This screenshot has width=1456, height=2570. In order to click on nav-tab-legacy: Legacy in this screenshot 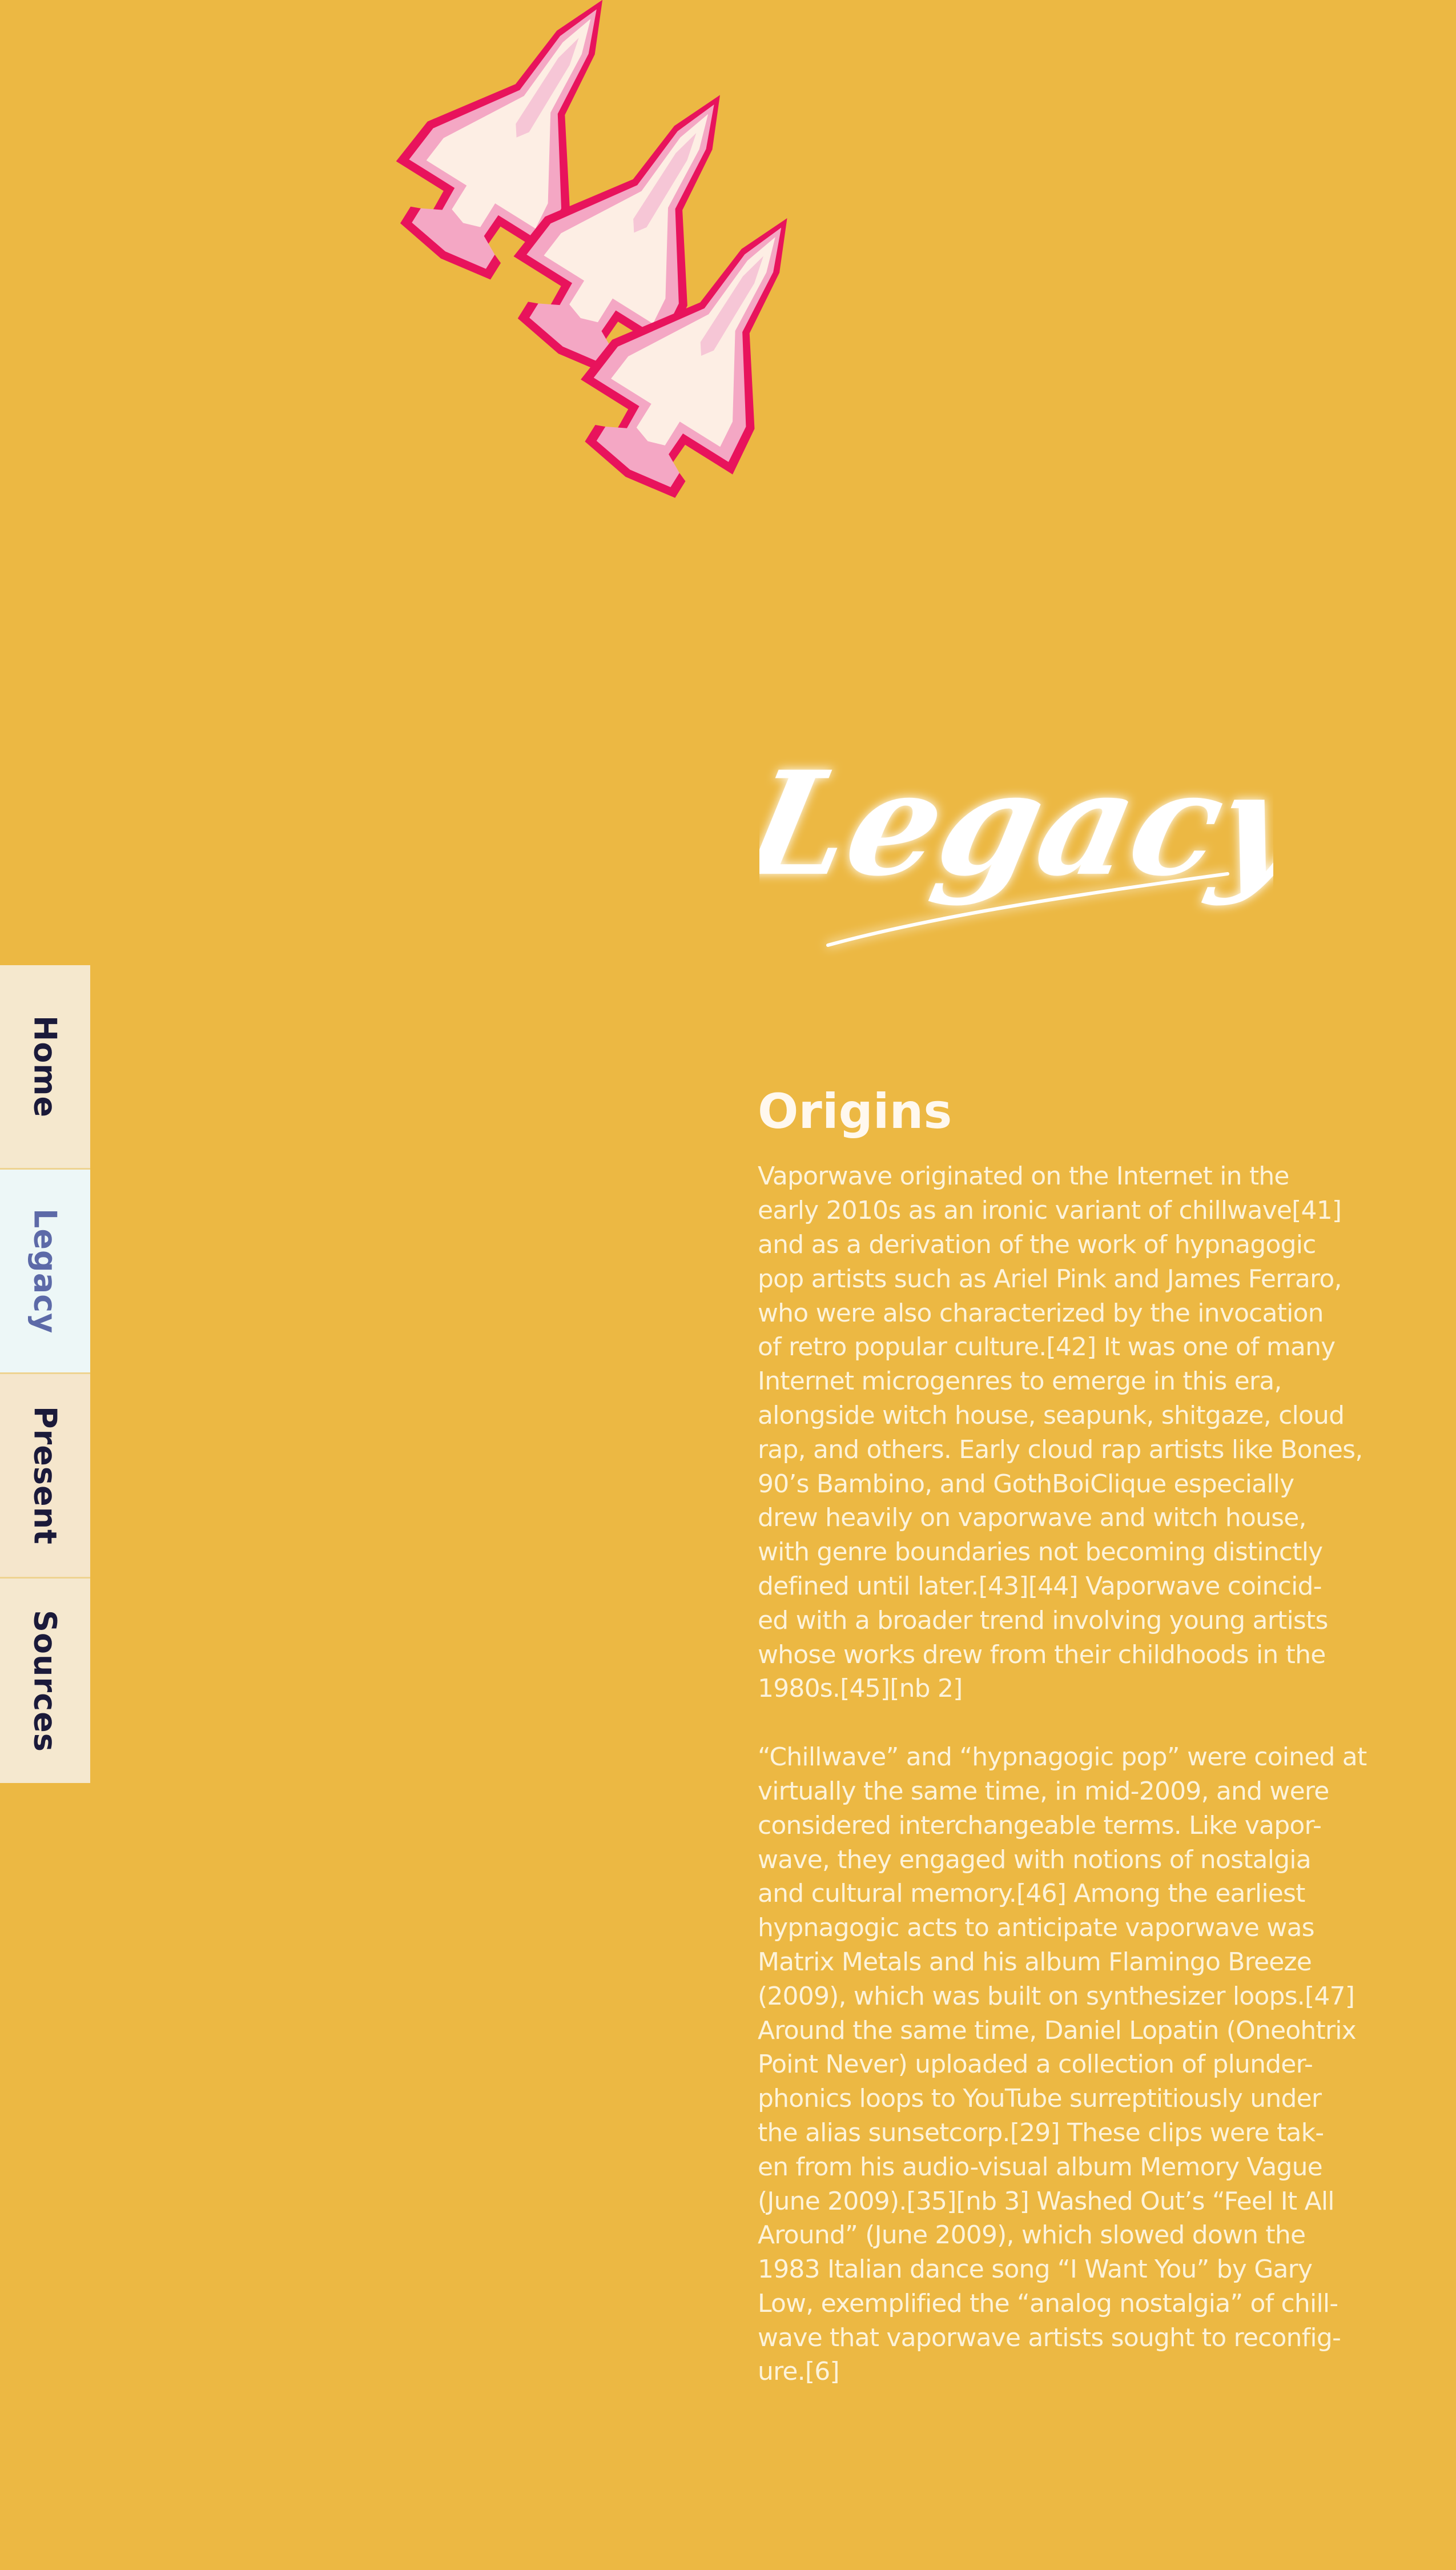, I will do `click(45, 1272)`.